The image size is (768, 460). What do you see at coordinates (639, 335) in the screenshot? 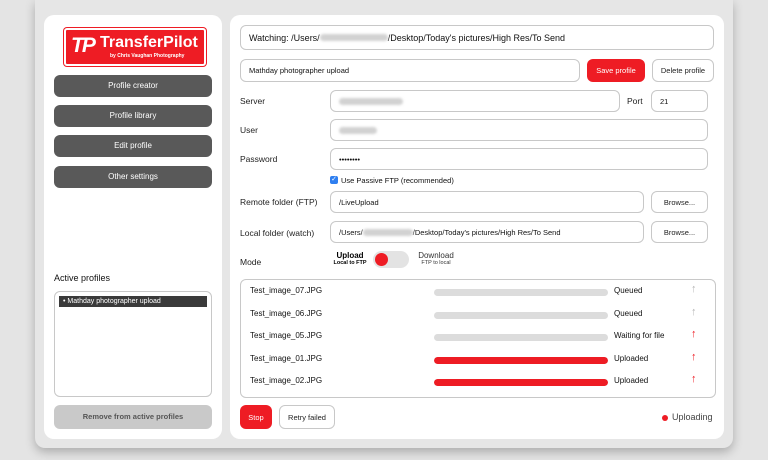
I see `queue-status: Waiting for file` at bounding box center [639, 335].